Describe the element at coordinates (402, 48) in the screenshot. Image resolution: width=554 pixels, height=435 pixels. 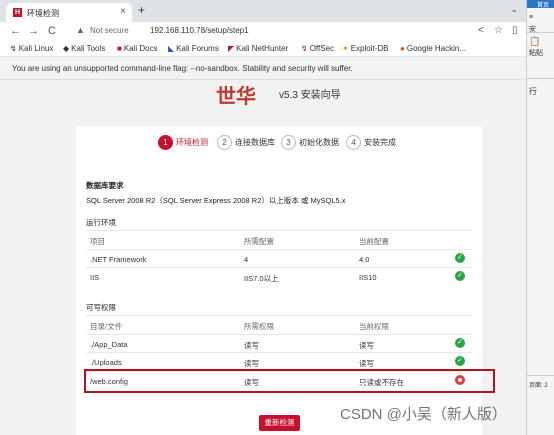
I see `google-hacking-icon: ●` at that location.